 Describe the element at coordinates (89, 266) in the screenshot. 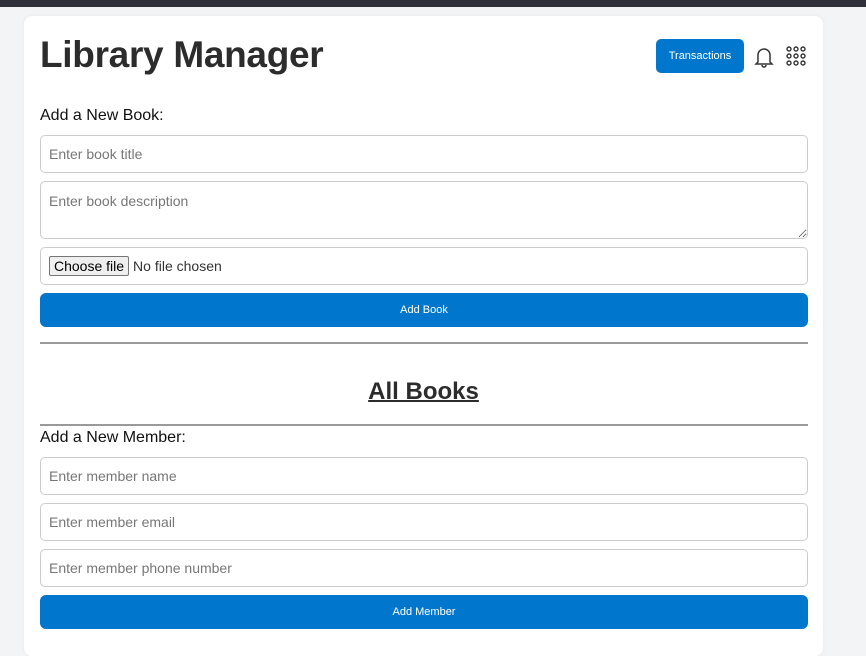

I see `choose-file-button: Choose file` at that location.